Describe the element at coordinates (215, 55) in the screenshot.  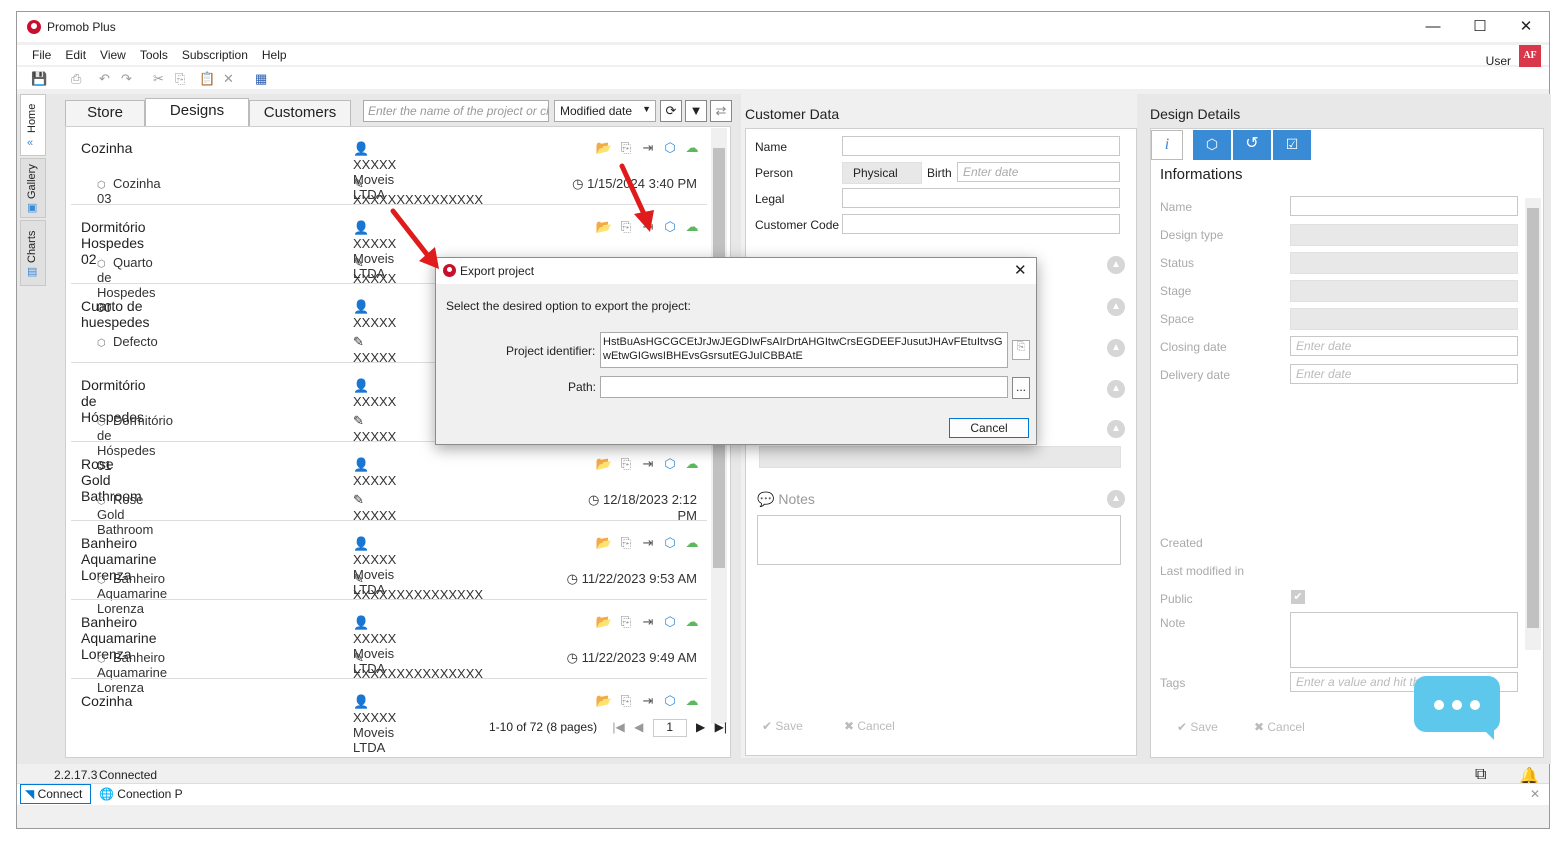
I see `menu-subscription: Subscription` at that location.